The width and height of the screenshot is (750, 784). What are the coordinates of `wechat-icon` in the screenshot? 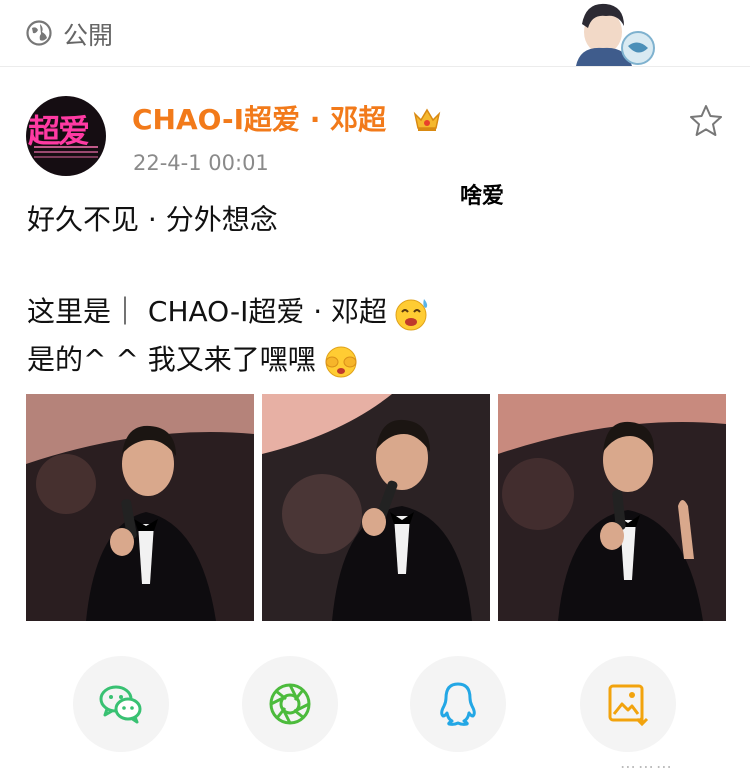 It's located at (120, 704).